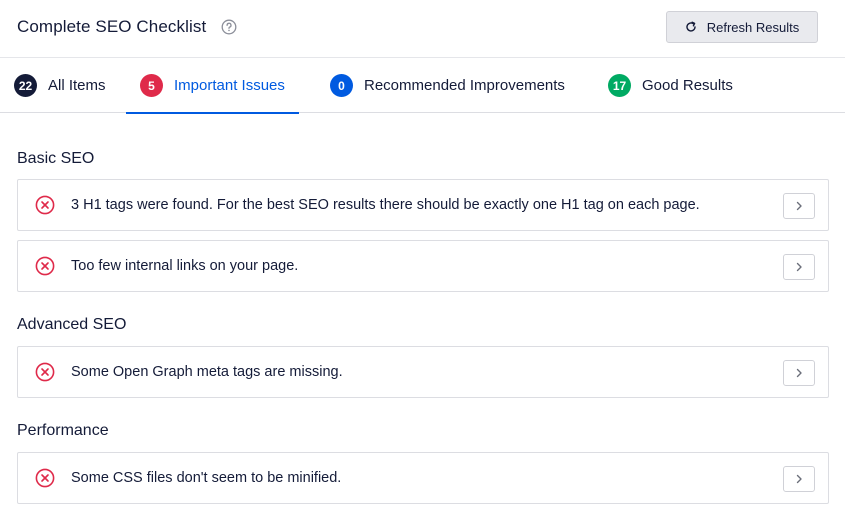 The image size is (845, 511). Describe the element at coordinates (151, 85) in the screenshot. I see `tab-count-badge: 5` at that location.